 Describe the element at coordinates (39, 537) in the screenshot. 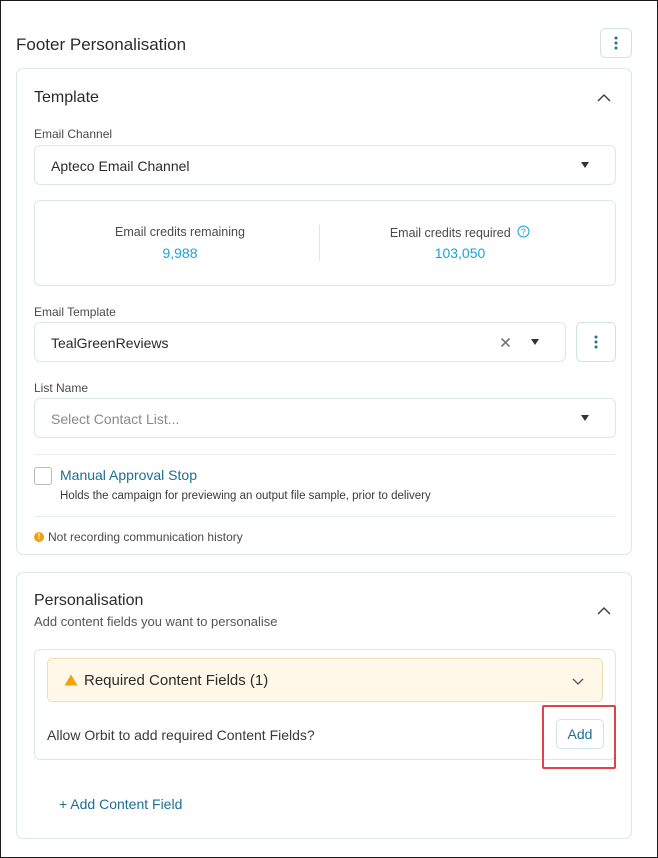

I see `warning-circle-icon: !` at that location.